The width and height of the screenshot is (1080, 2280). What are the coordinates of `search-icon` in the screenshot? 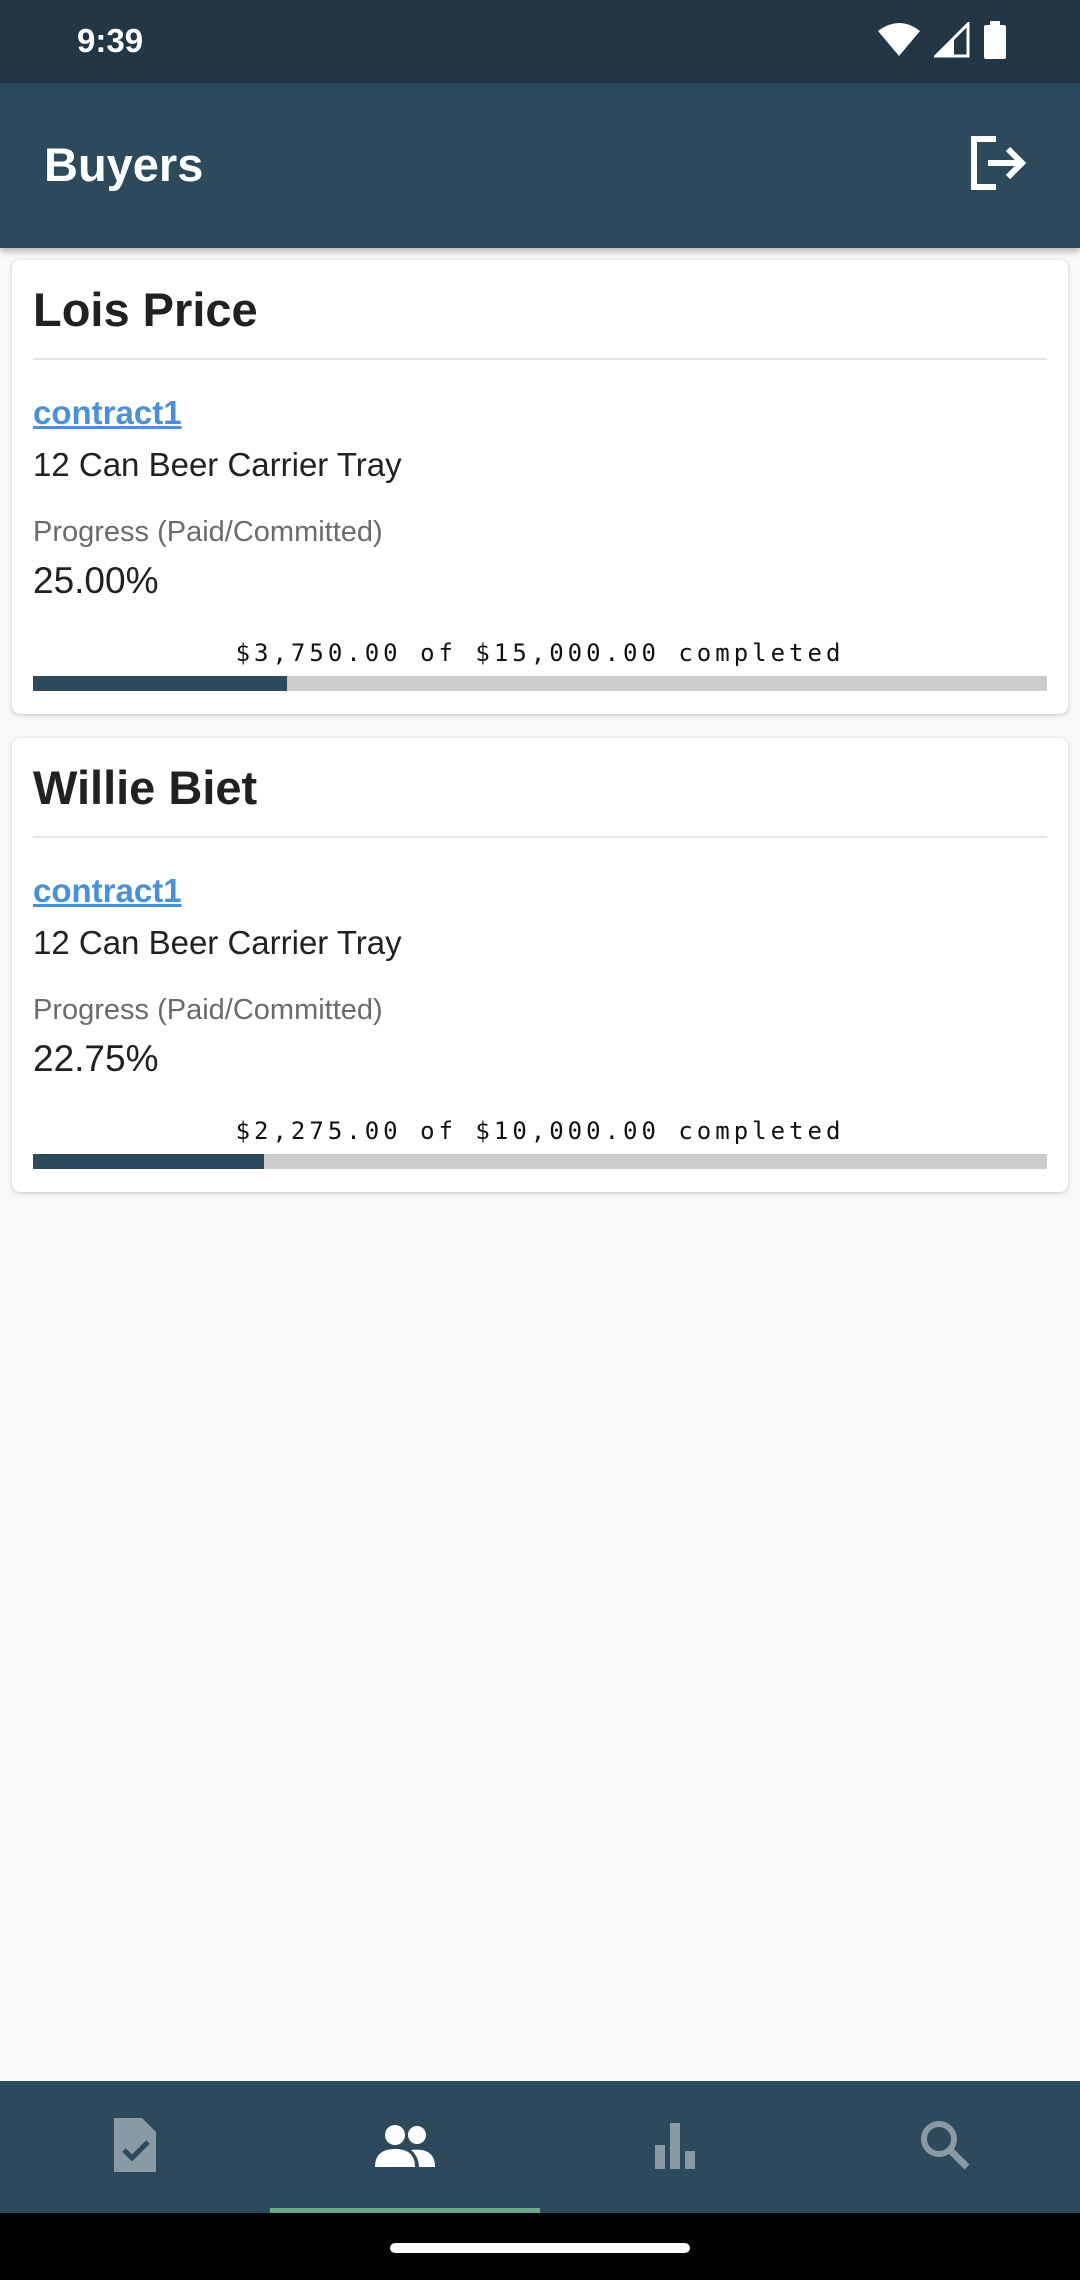 It's located at (945, 2147).